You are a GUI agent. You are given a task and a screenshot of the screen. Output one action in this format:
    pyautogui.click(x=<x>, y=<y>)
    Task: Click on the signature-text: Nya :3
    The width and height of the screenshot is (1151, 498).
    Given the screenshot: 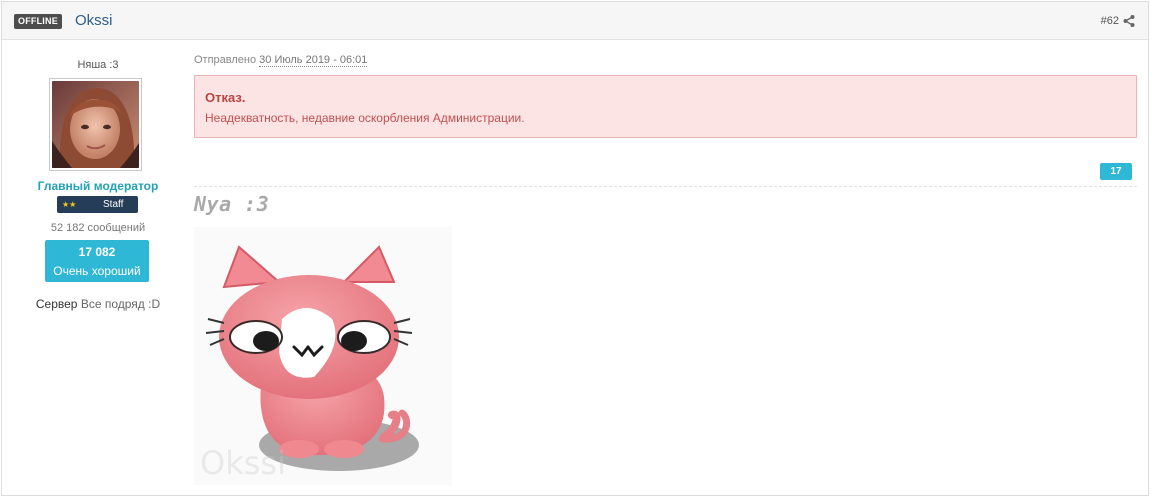 What is the action you would take?
    pyautogui.click(x=232, y=204)
    